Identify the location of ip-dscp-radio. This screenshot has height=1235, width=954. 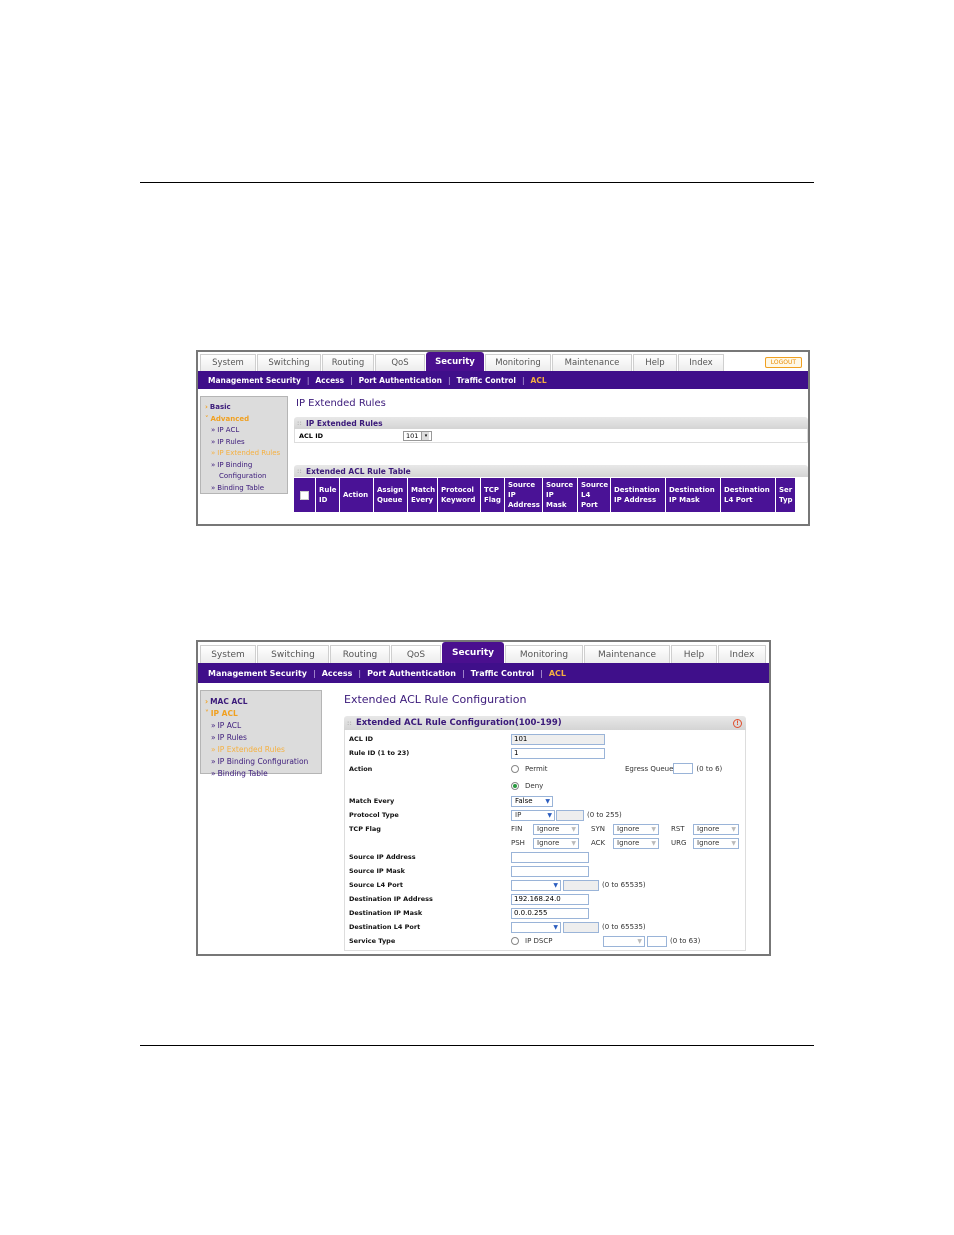
(515, 941).